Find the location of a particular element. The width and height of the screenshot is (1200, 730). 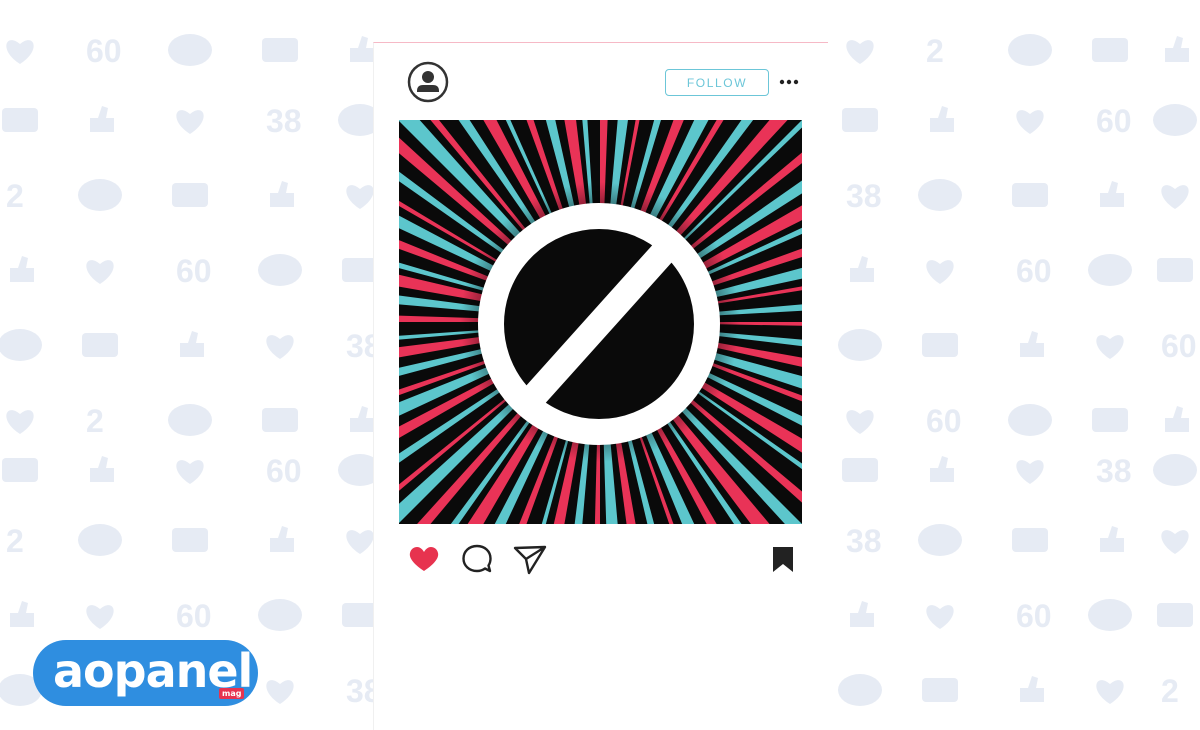

post-header: FOLLOW is located at coordinates (601, 82).